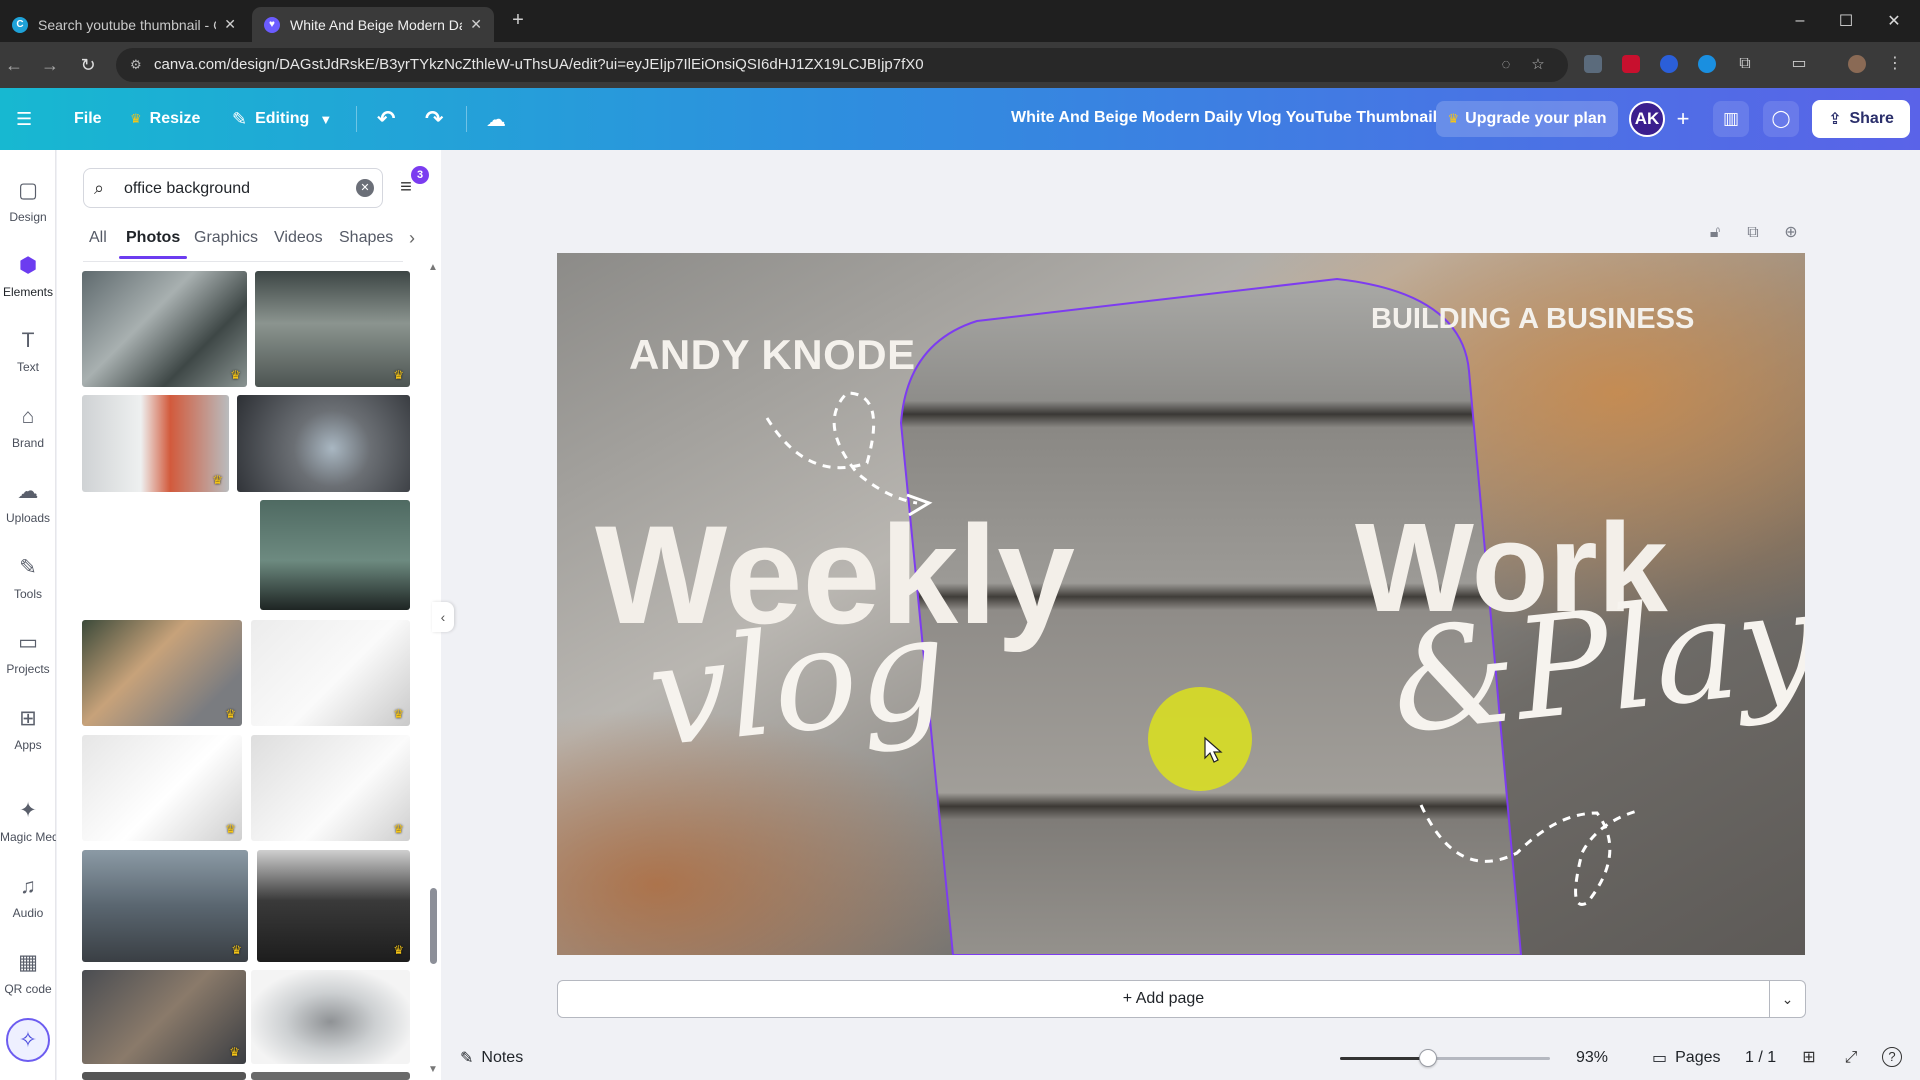 Image resolution: width=1920 pixels, height=1080 pixels. I want to click on add-page-button: + Add page, so click(1163, 999).